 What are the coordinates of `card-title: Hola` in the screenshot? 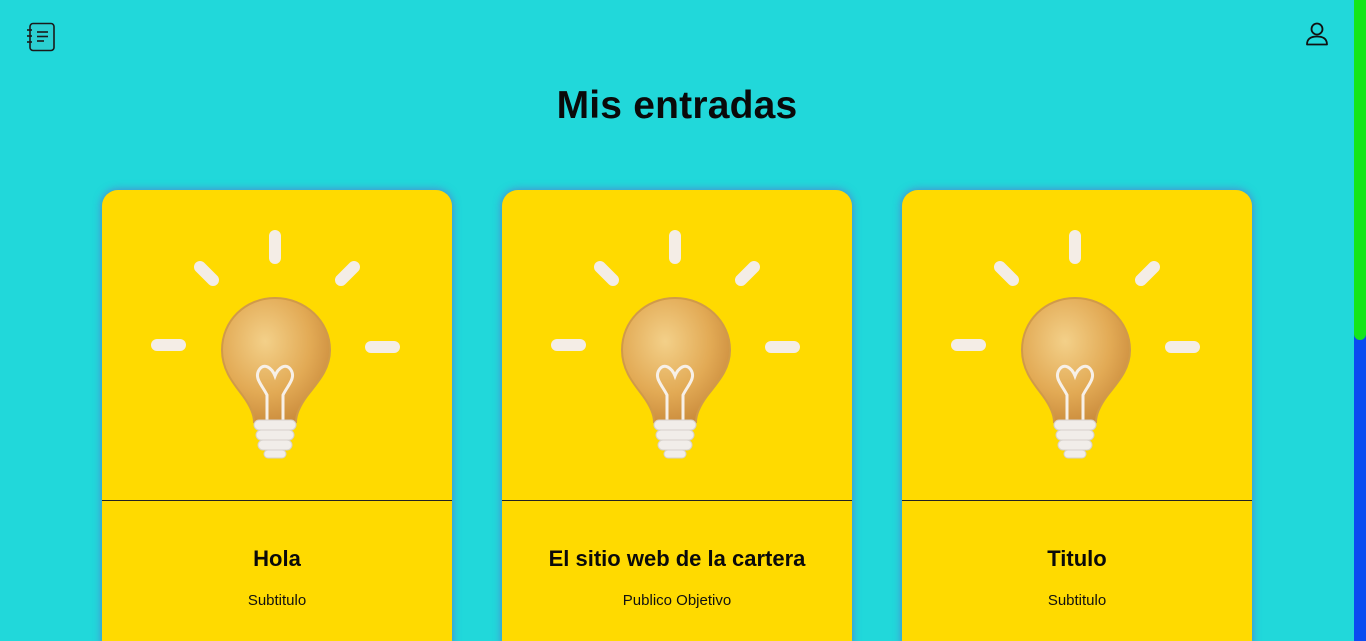 It's located at (277, 558).